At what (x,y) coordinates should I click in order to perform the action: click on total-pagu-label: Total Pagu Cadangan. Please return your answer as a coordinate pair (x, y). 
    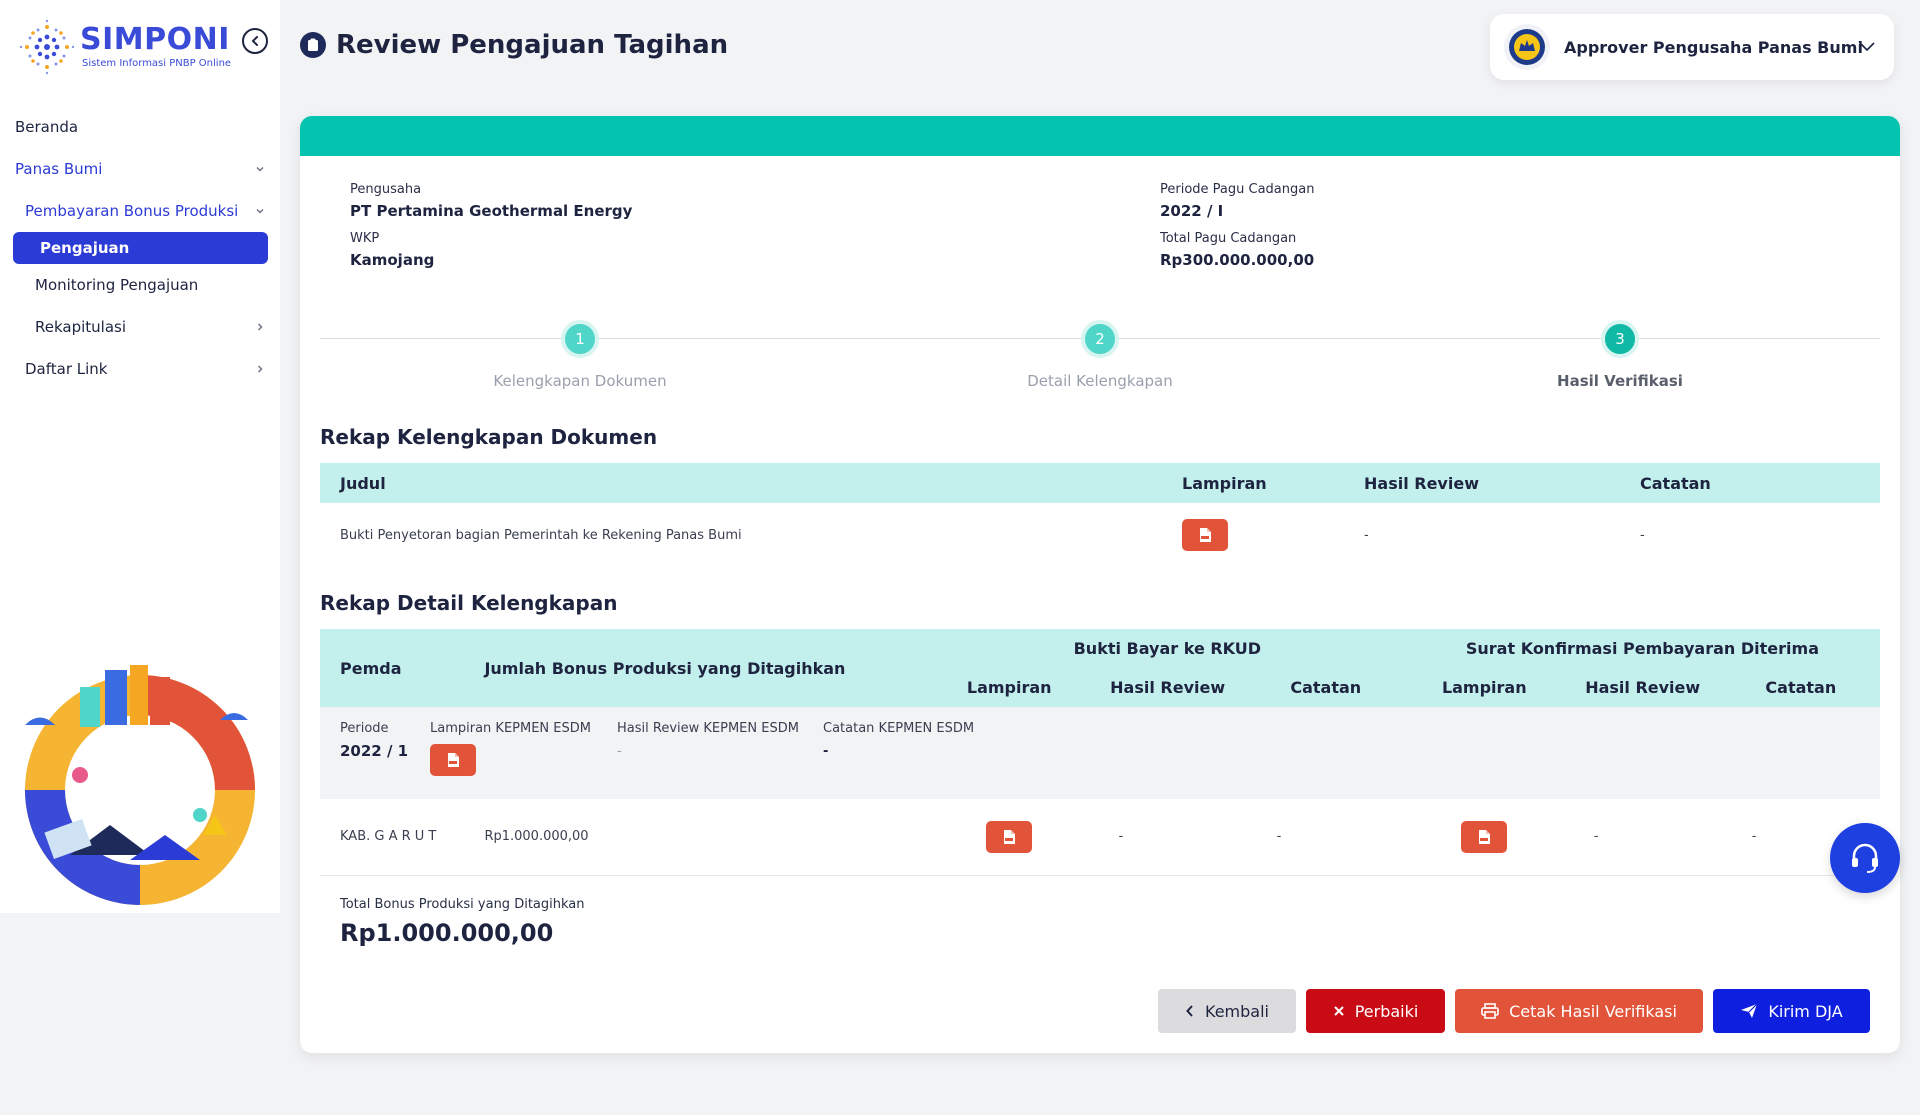
    Looking at the image, I should click on (1228, 238).